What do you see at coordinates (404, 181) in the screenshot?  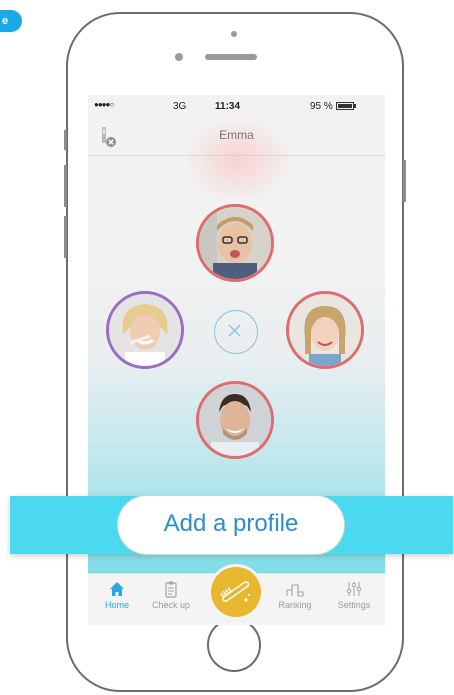 I see `power-button` at bounding box center [404, 181].